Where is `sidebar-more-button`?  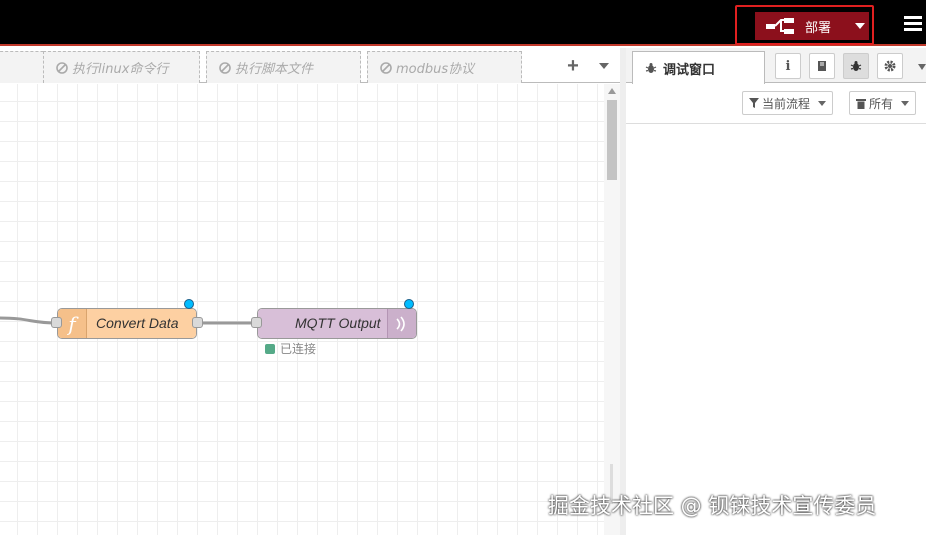 sidebar-more-button is located at coordinates (922, 65).